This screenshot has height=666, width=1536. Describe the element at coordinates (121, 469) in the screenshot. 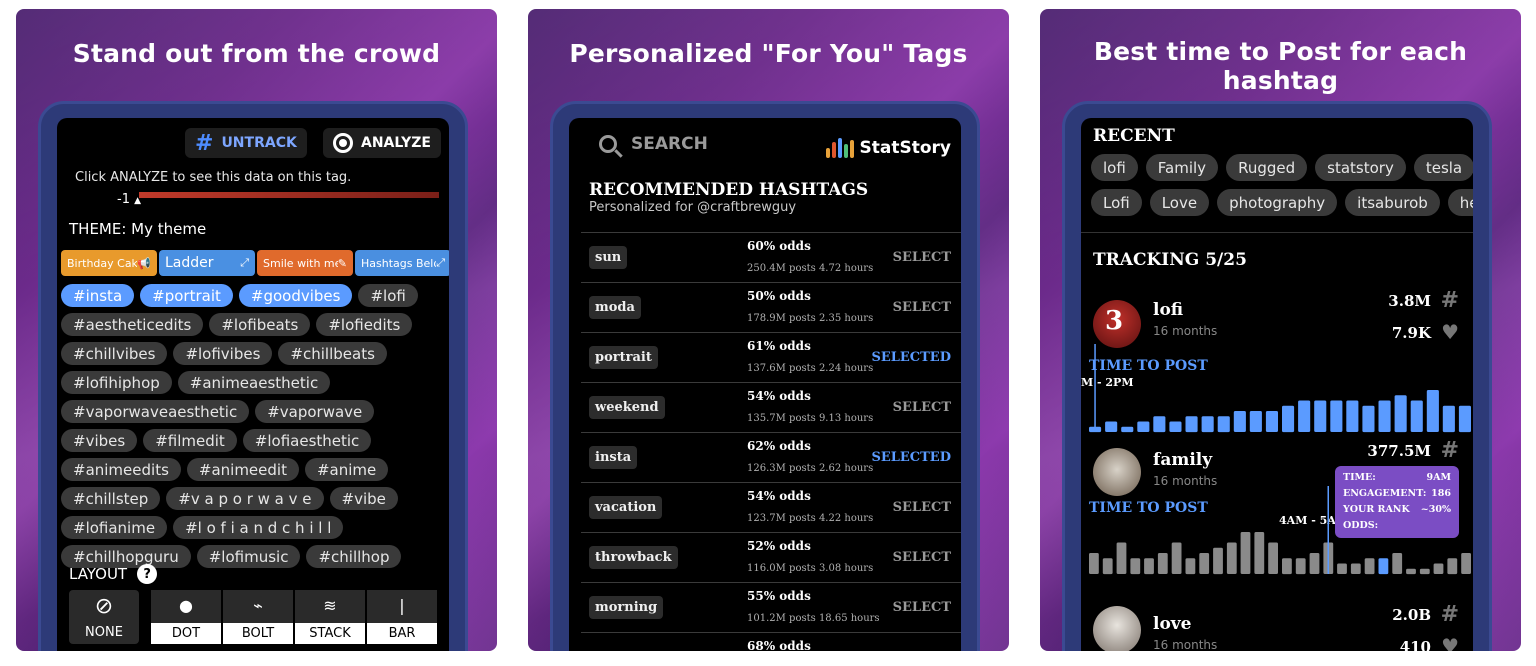

I see `hashtag-chip: #animeedits` at that location.